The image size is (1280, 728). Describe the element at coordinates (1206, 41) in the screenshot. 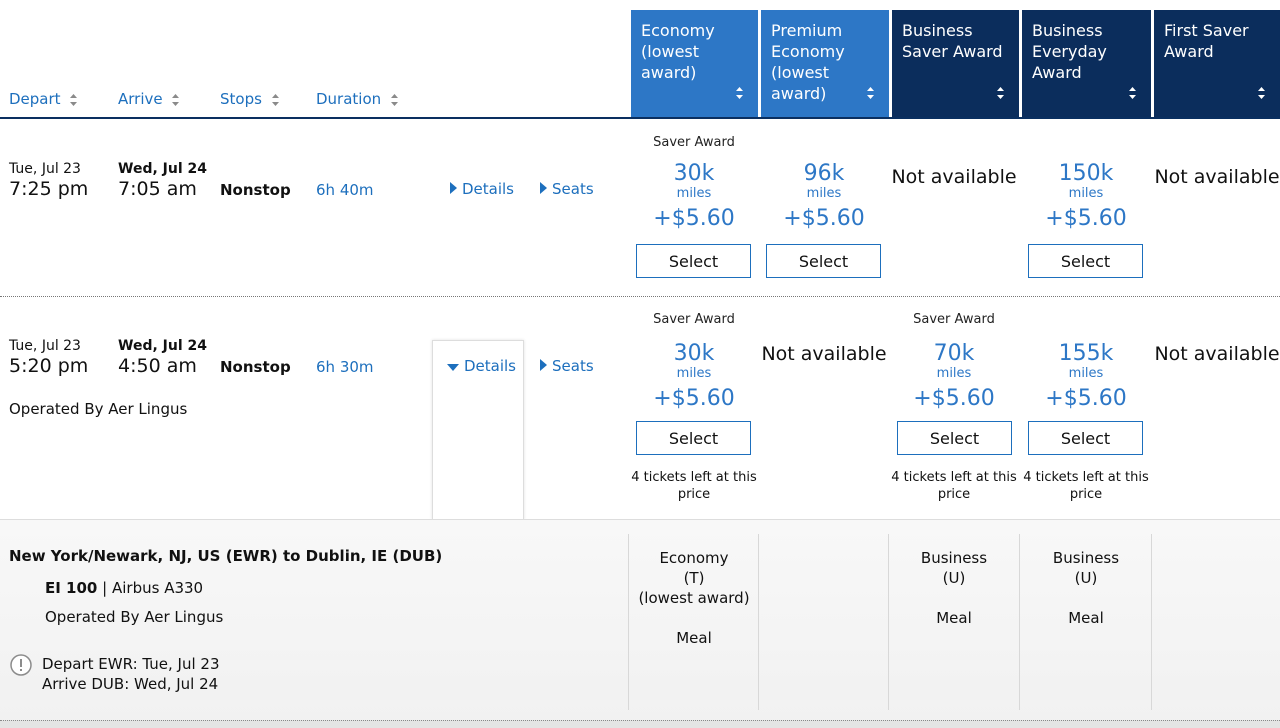

I see `fare-header-label: First Saver Award` at that location.